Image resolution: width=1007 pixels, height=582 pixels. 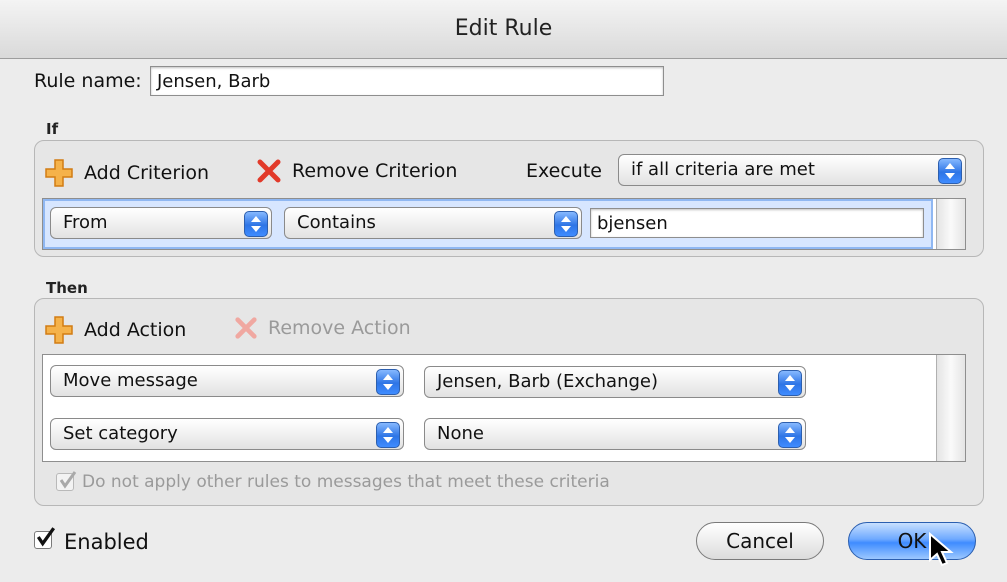 I want to click on remove-action-label: Remove Action, so click(x=339, y=328).